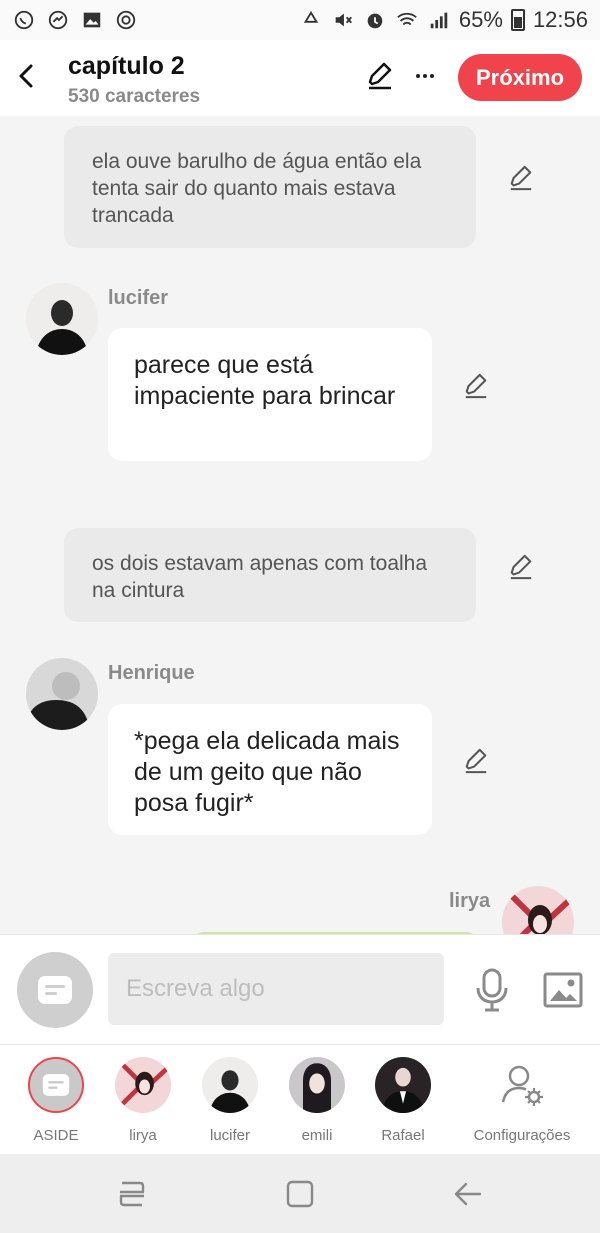 Image resolution: width=600 pixels, height=1233 pixels. Describe the element at coordinates (58, 20) in the screenshot. I see `messenger-icon` at that location.